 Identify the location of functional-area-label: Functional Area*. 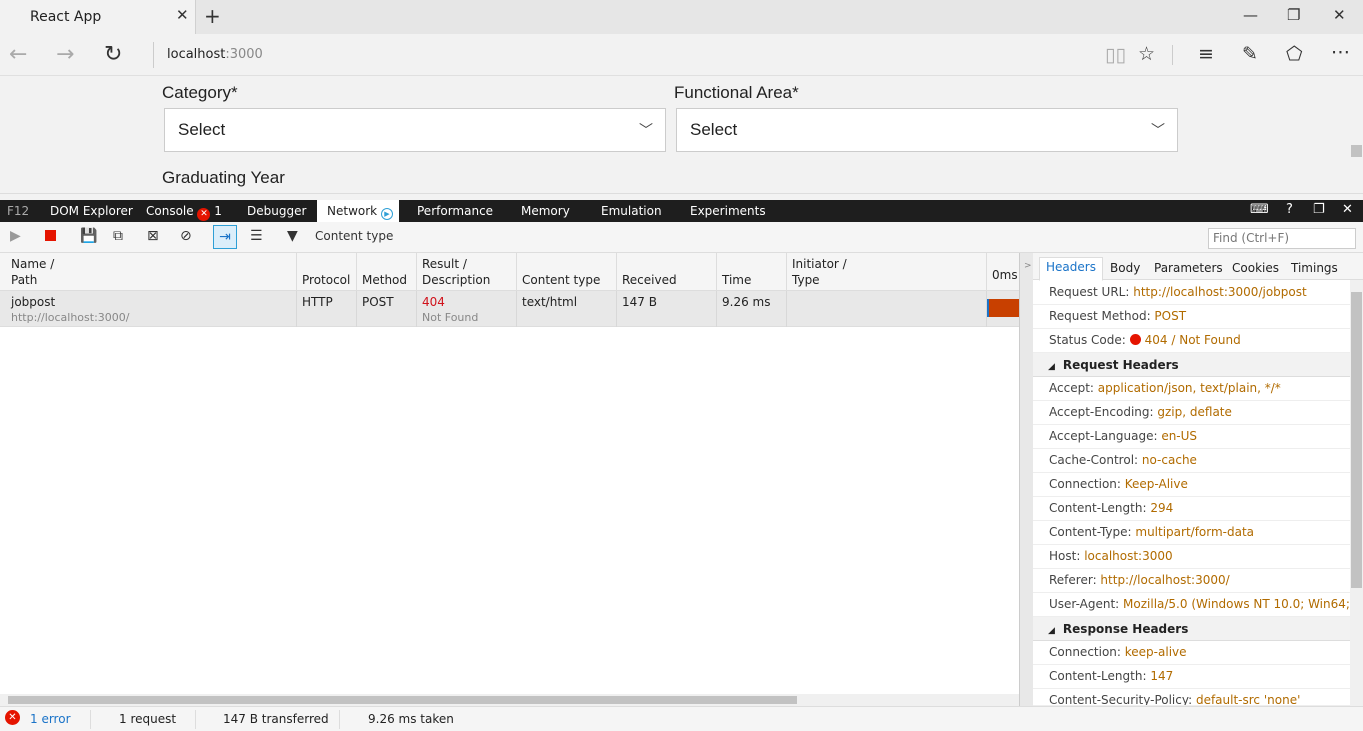
(736, 92).